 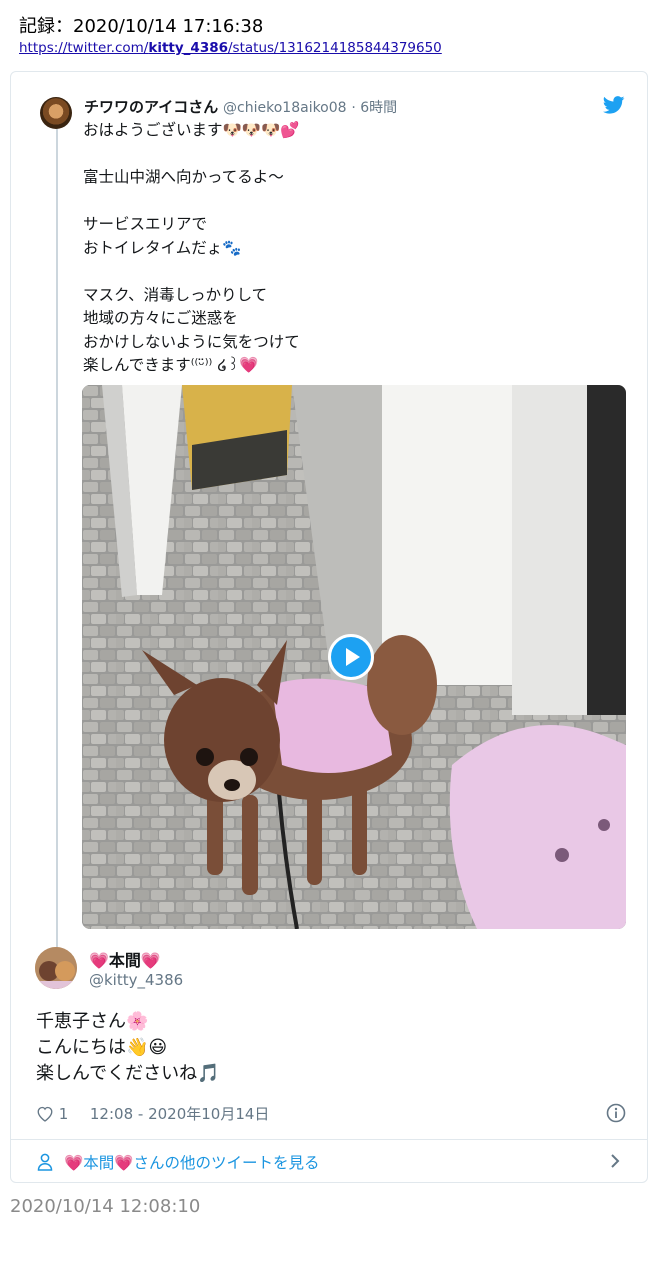 What do you see at coordinates (141, 26) in the screenshot?
I see `record-title: 記録：2020/10/14 17:16:38` at bounding box center [141, 26].